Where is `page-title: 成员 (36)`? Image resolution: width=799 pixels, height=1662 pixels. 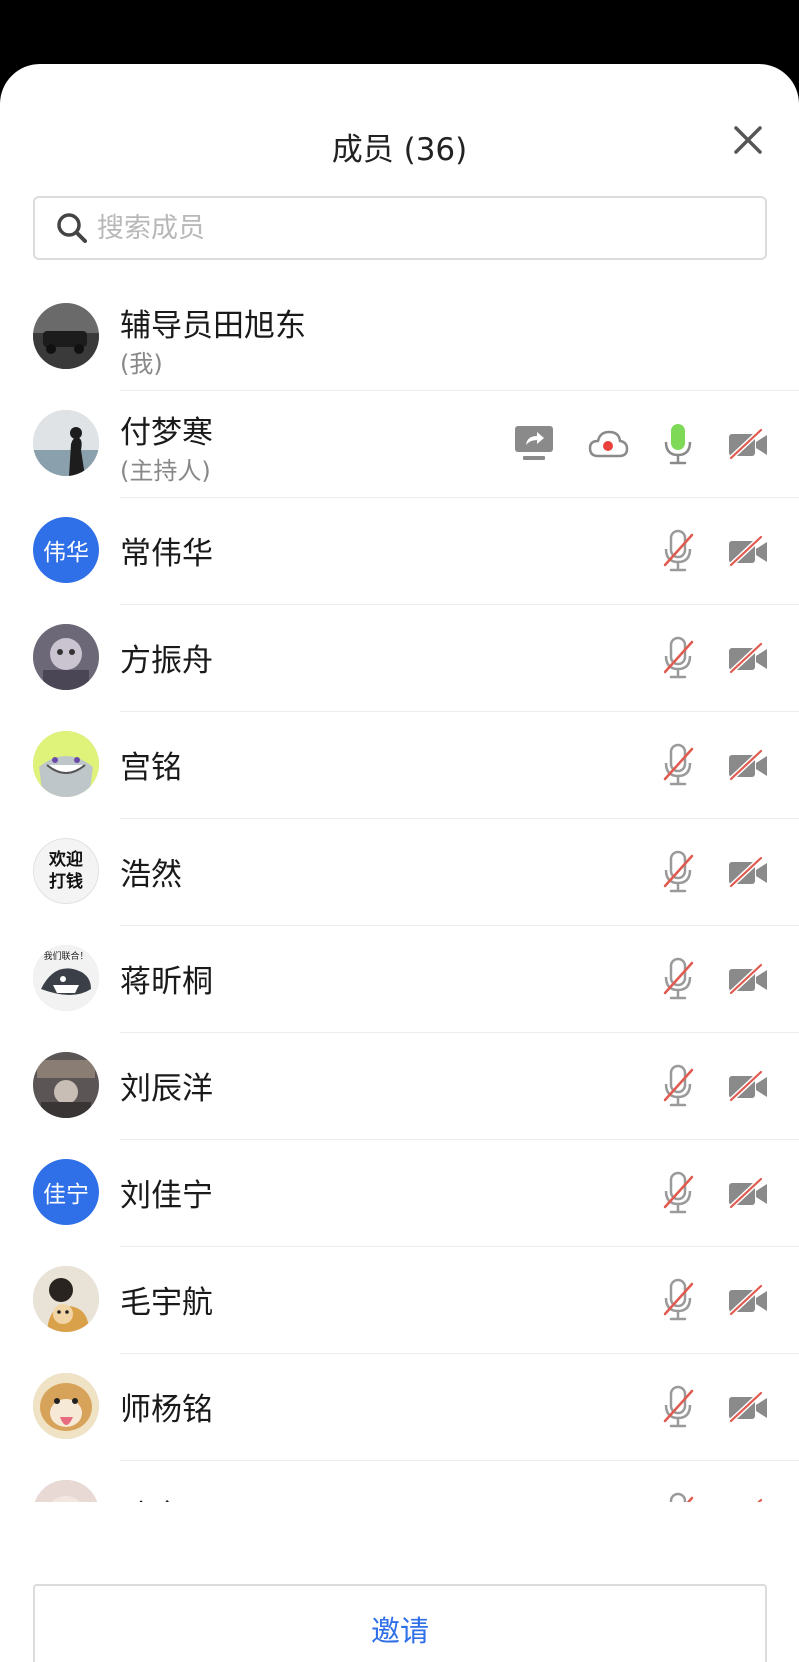 page-title: 成员 (36) is located at coordinates (399, 150).